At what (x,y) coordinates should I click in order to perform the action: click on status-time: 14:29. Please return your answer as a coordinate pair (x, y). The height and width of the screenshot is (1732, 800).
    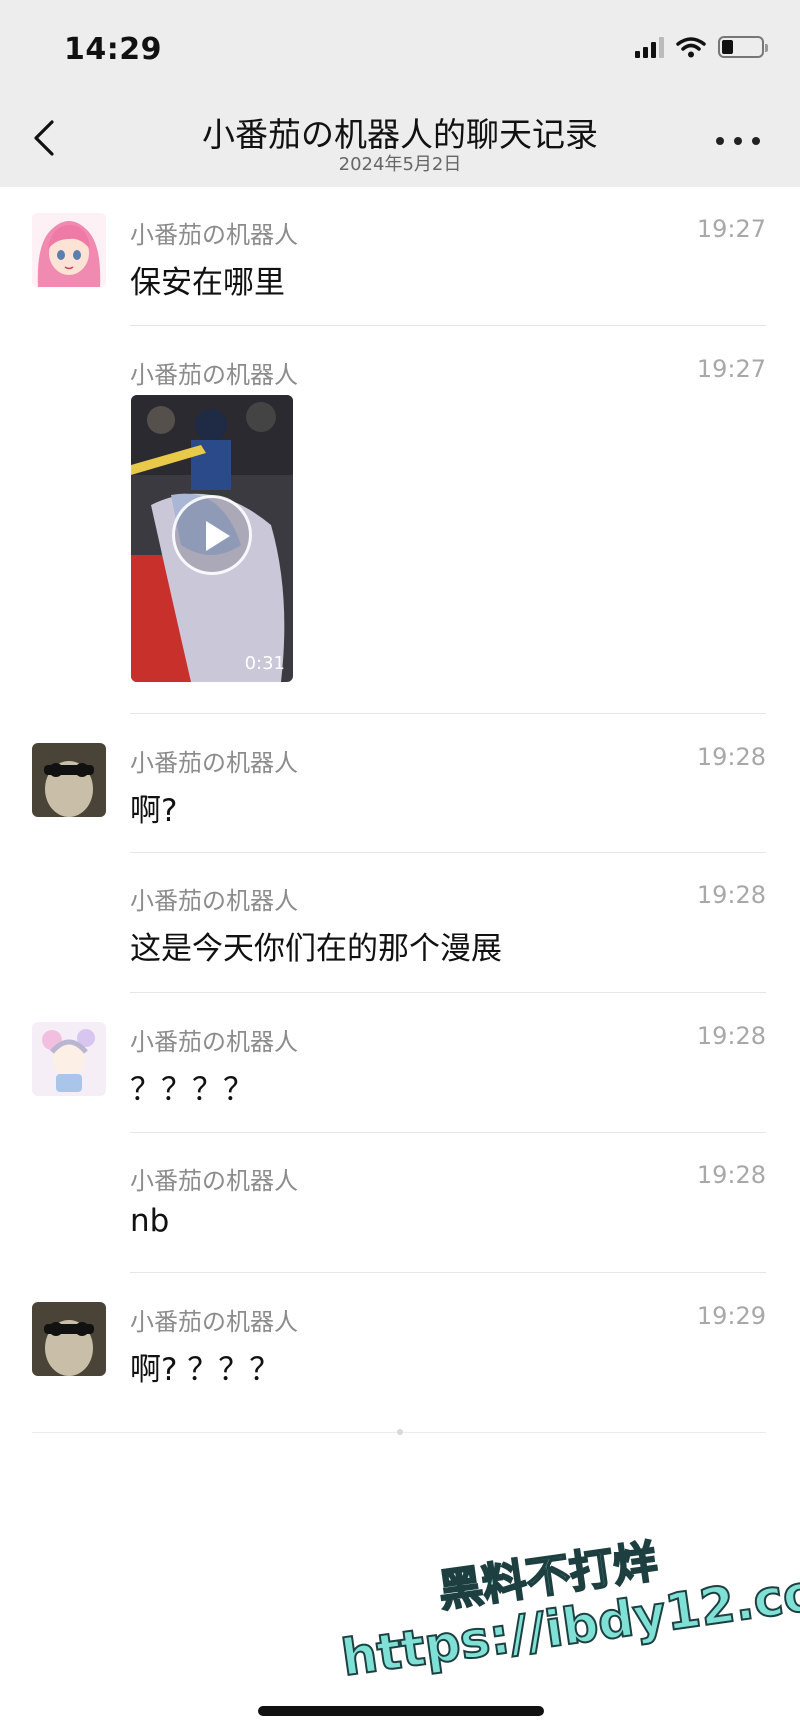
    Looking at the image, I should click on (113, 49).